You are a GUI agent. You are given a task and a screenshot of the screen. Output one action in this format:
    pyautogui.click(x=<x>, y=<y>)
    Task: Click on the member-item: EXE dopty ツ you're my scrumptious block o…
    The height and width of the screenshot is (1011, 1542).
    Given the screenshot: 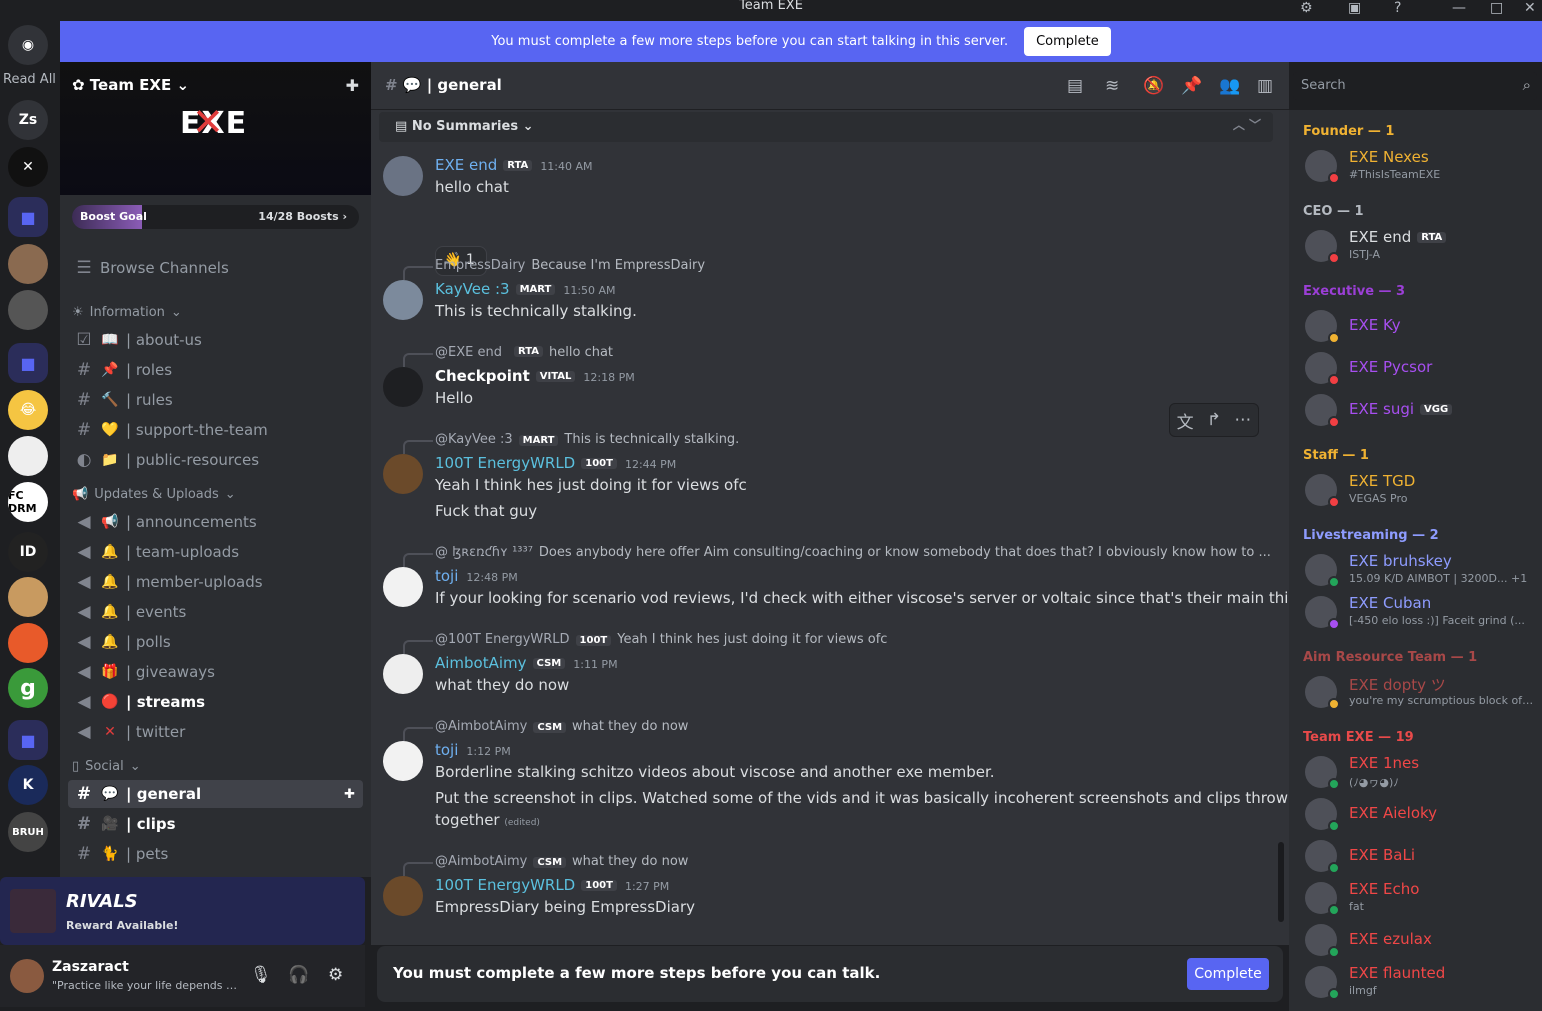 What is the action you would take?
    pyautogui.click(x=1420, y=692)
    